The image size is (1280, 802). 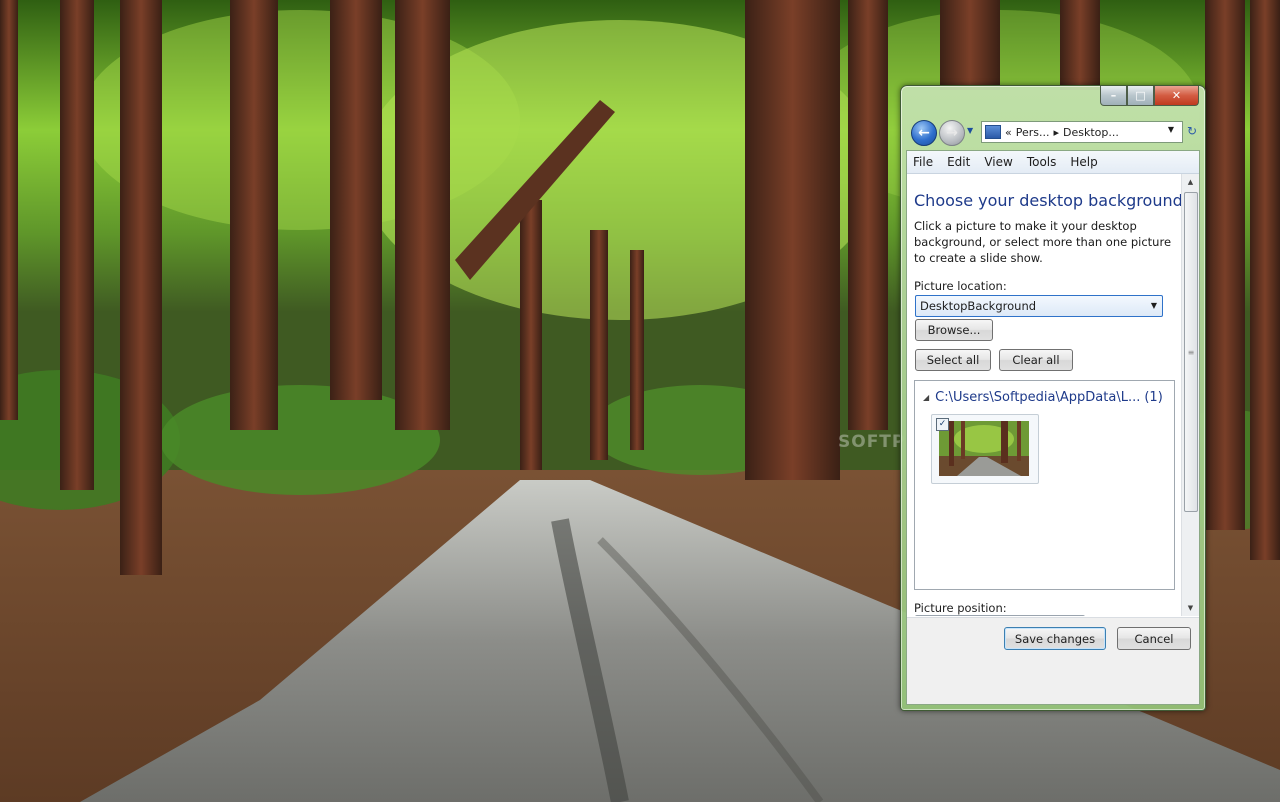 What do you see at coordinates (1047, 200) in the screenshot?
I see `page-title: Choose your desktop background` at bounding box center [1047, 200].